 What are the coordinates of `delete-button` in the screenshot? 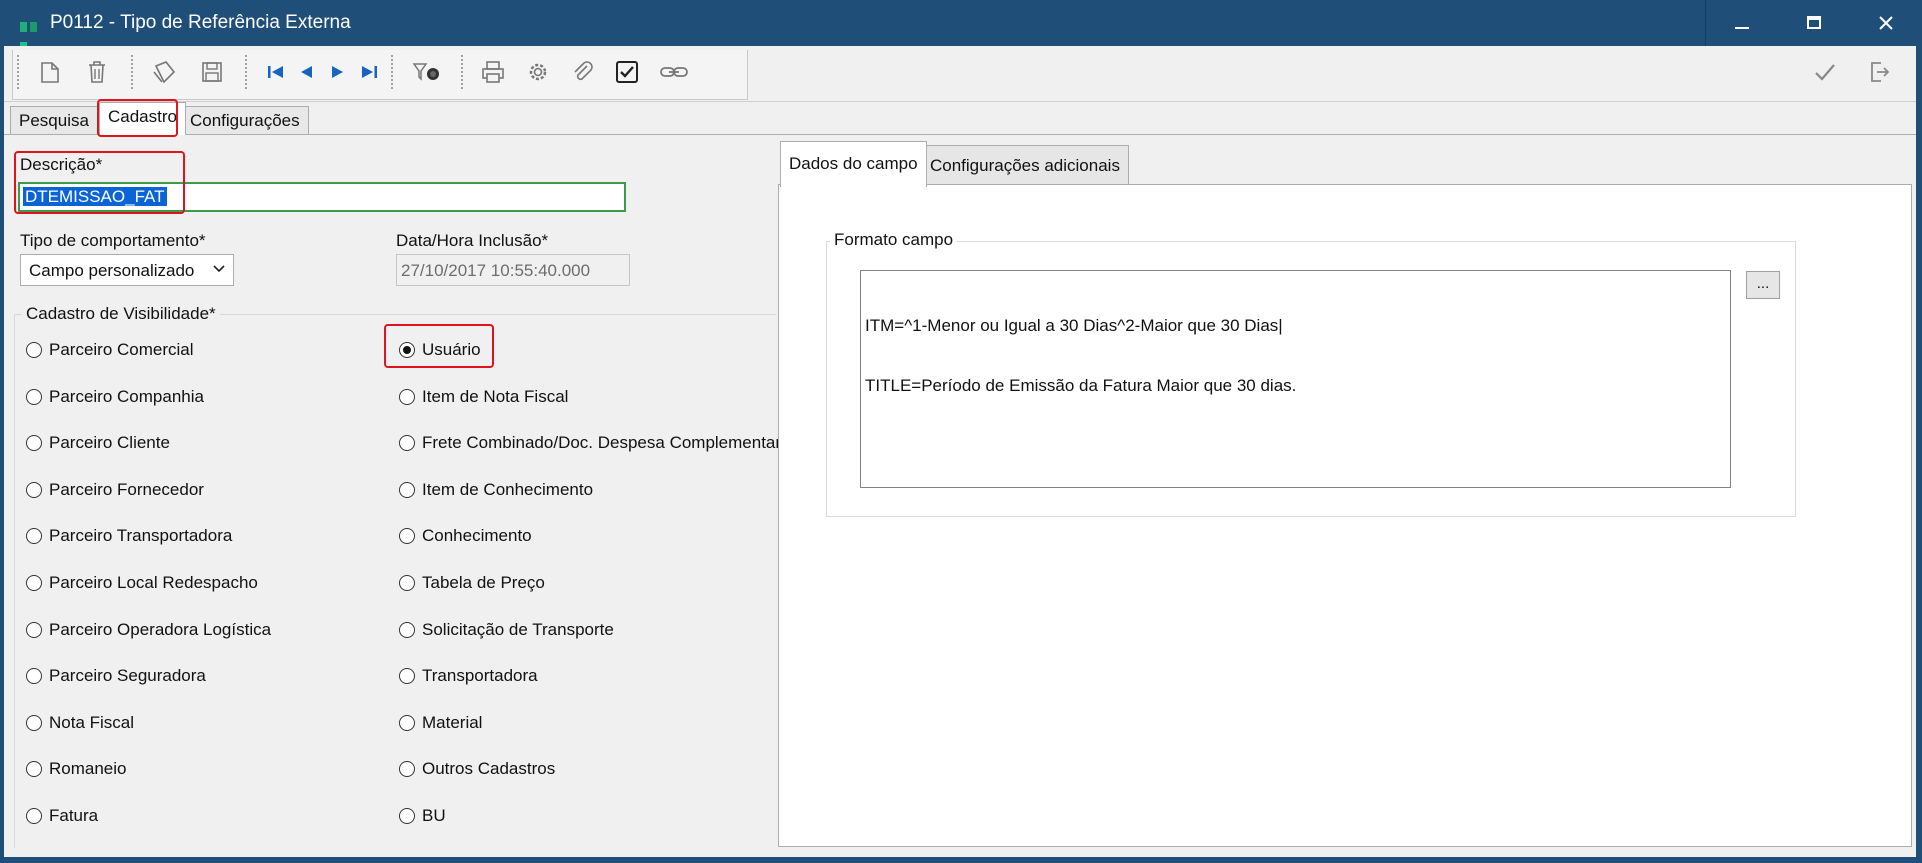 It's located at (97, 72).